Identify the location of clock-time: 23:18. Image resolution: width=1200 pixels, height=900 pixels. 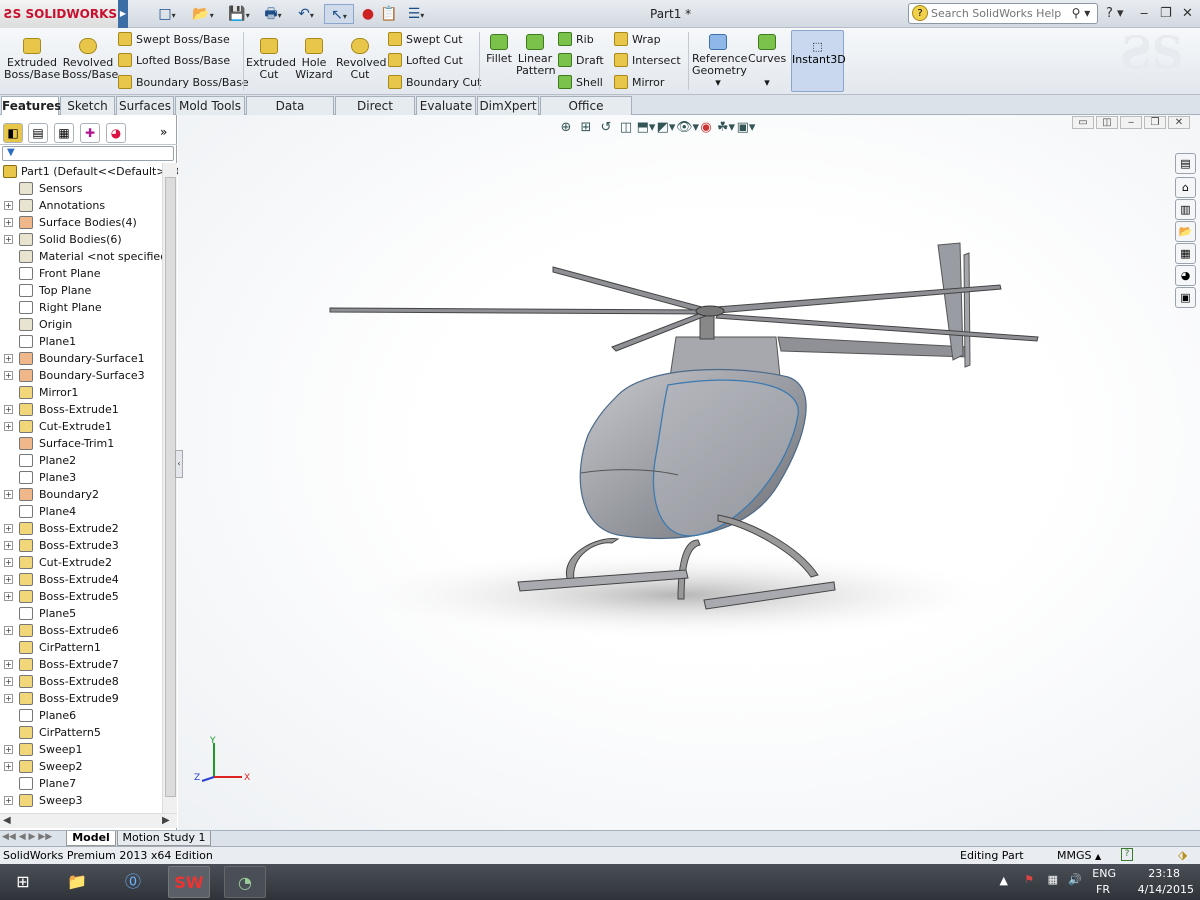
(1164, 873).